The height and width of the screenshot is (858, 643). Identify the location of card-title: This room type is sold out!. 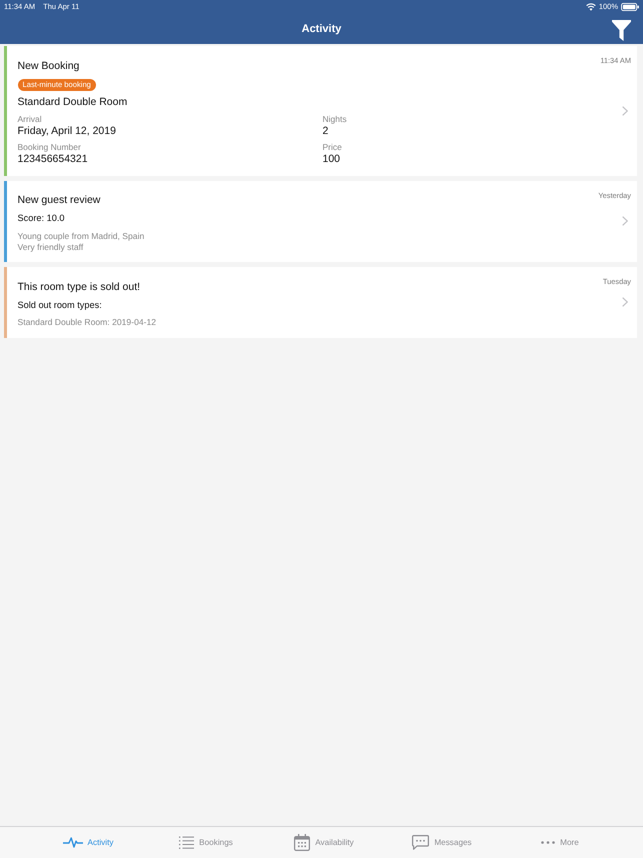
(79, 287).